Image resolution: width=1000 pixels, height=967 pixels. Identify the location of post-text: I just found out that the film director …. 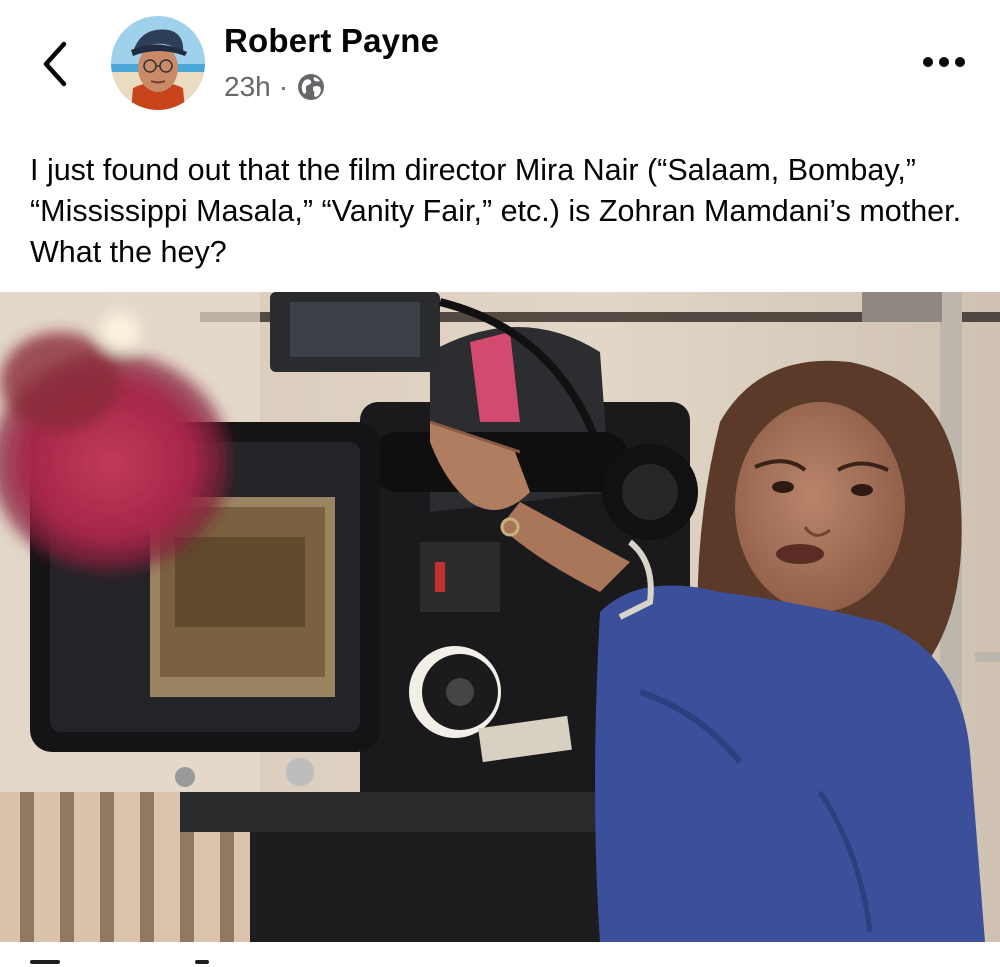
(496, 211).